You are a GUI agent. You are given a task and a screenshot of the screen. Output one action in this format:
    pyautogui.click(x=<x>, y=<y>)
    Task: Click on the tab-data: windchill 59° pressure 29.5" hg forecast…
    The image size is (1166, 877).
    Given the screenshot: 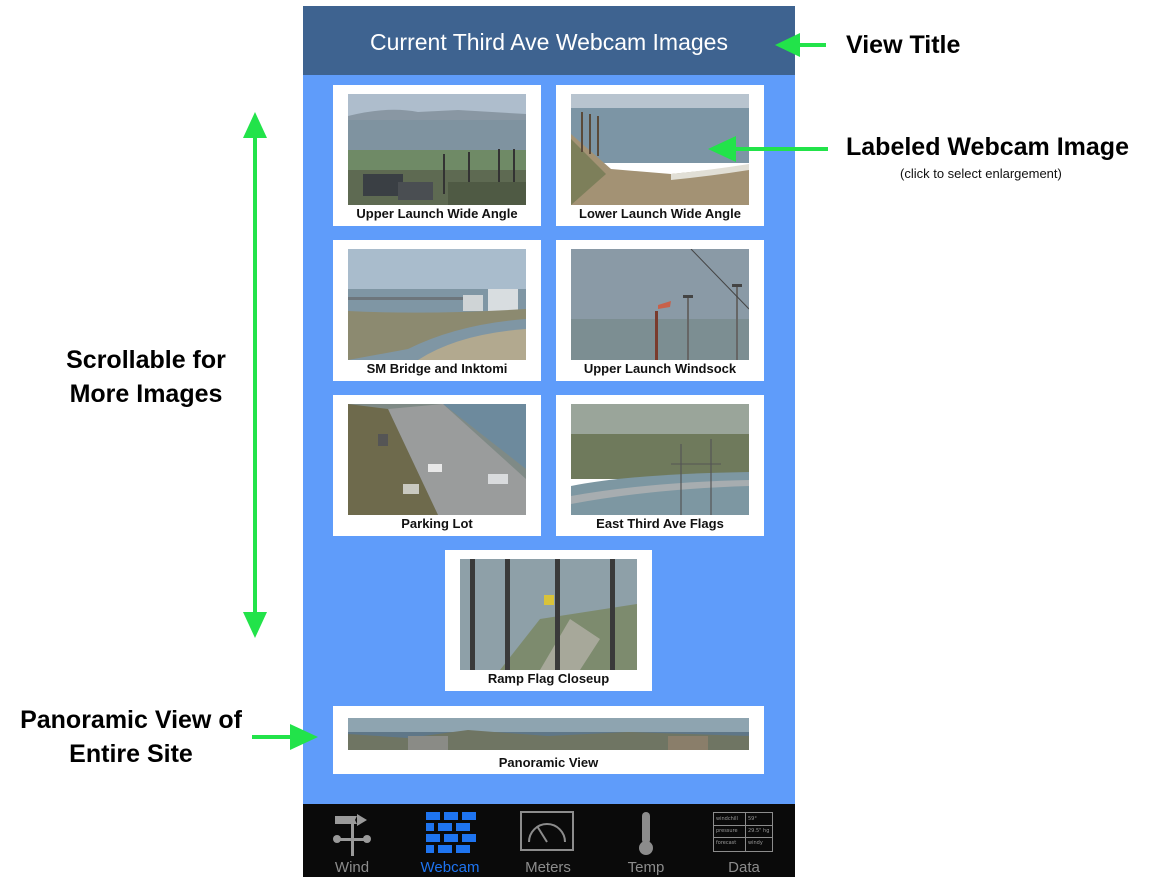 What is the action you would take?
    pyautogui.click(x=744, y=840)
    